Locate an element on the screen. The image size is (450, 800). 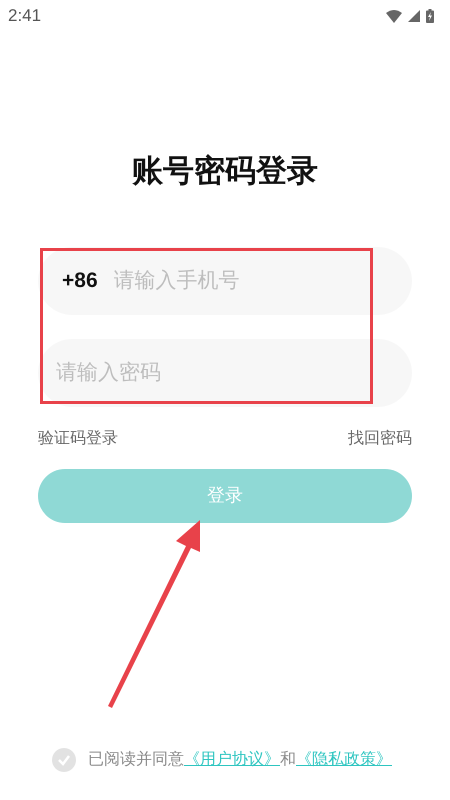
phone-field: +86 请输入手机号 is located at coordinates (225, 280).